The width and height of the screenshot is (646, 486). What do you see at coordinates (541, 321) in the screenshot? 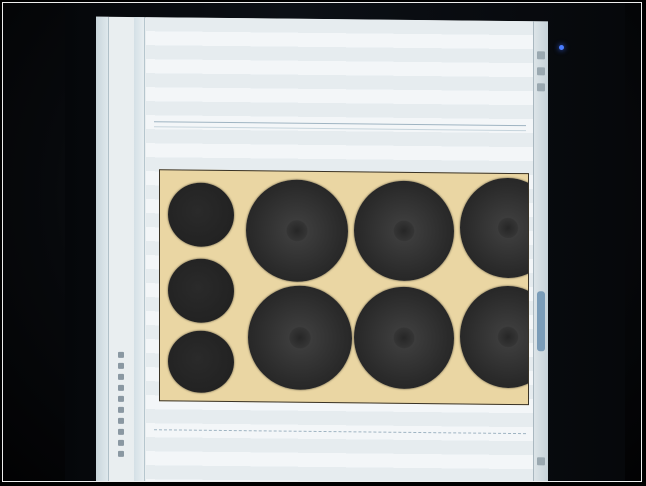
I see `scroll-thumb` at bounding box center [541, 321].